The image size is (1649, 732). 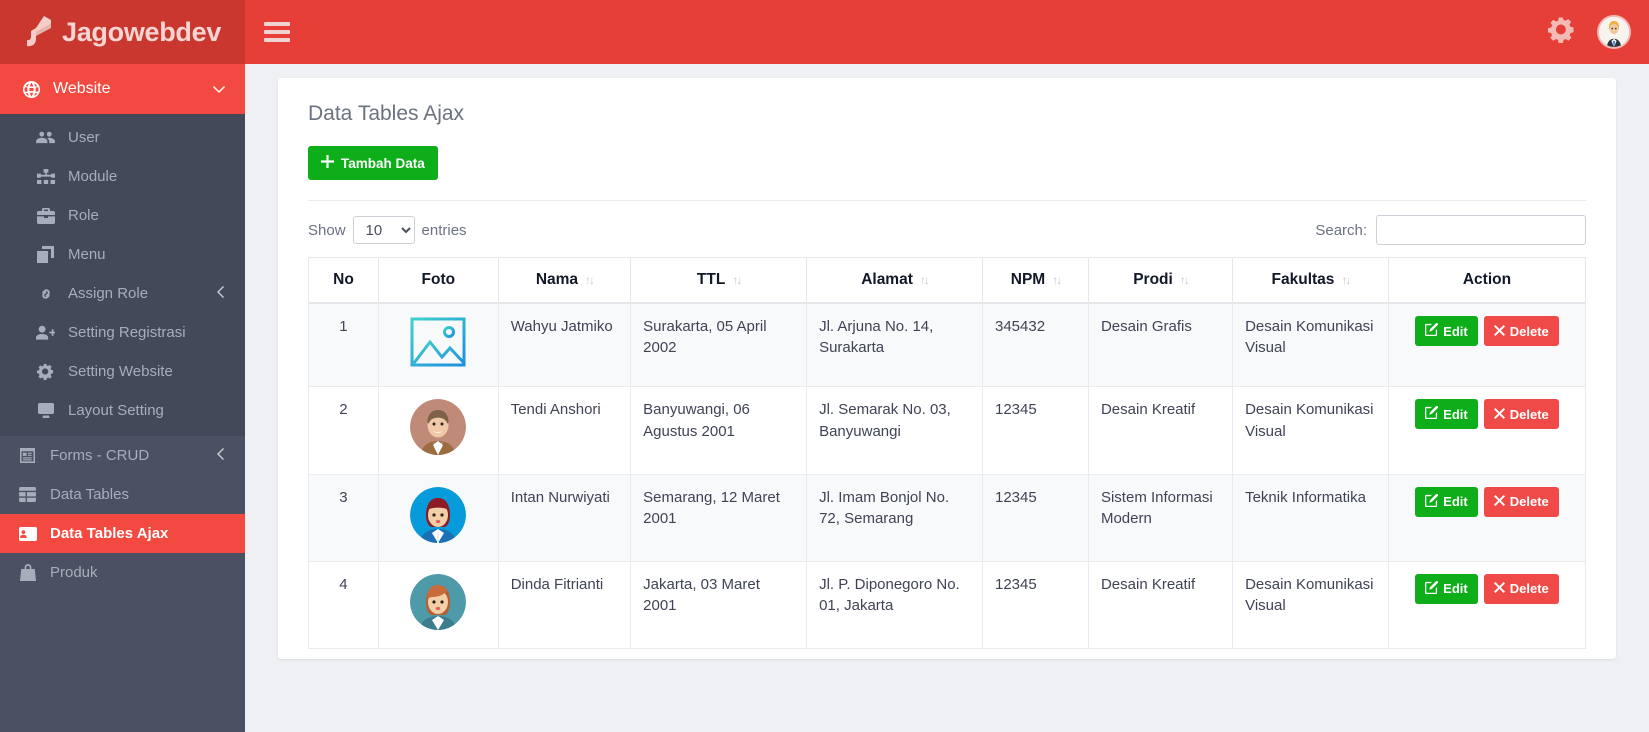 I want to click on add-data-button: Tambah Data, so click(x=373, y=163).